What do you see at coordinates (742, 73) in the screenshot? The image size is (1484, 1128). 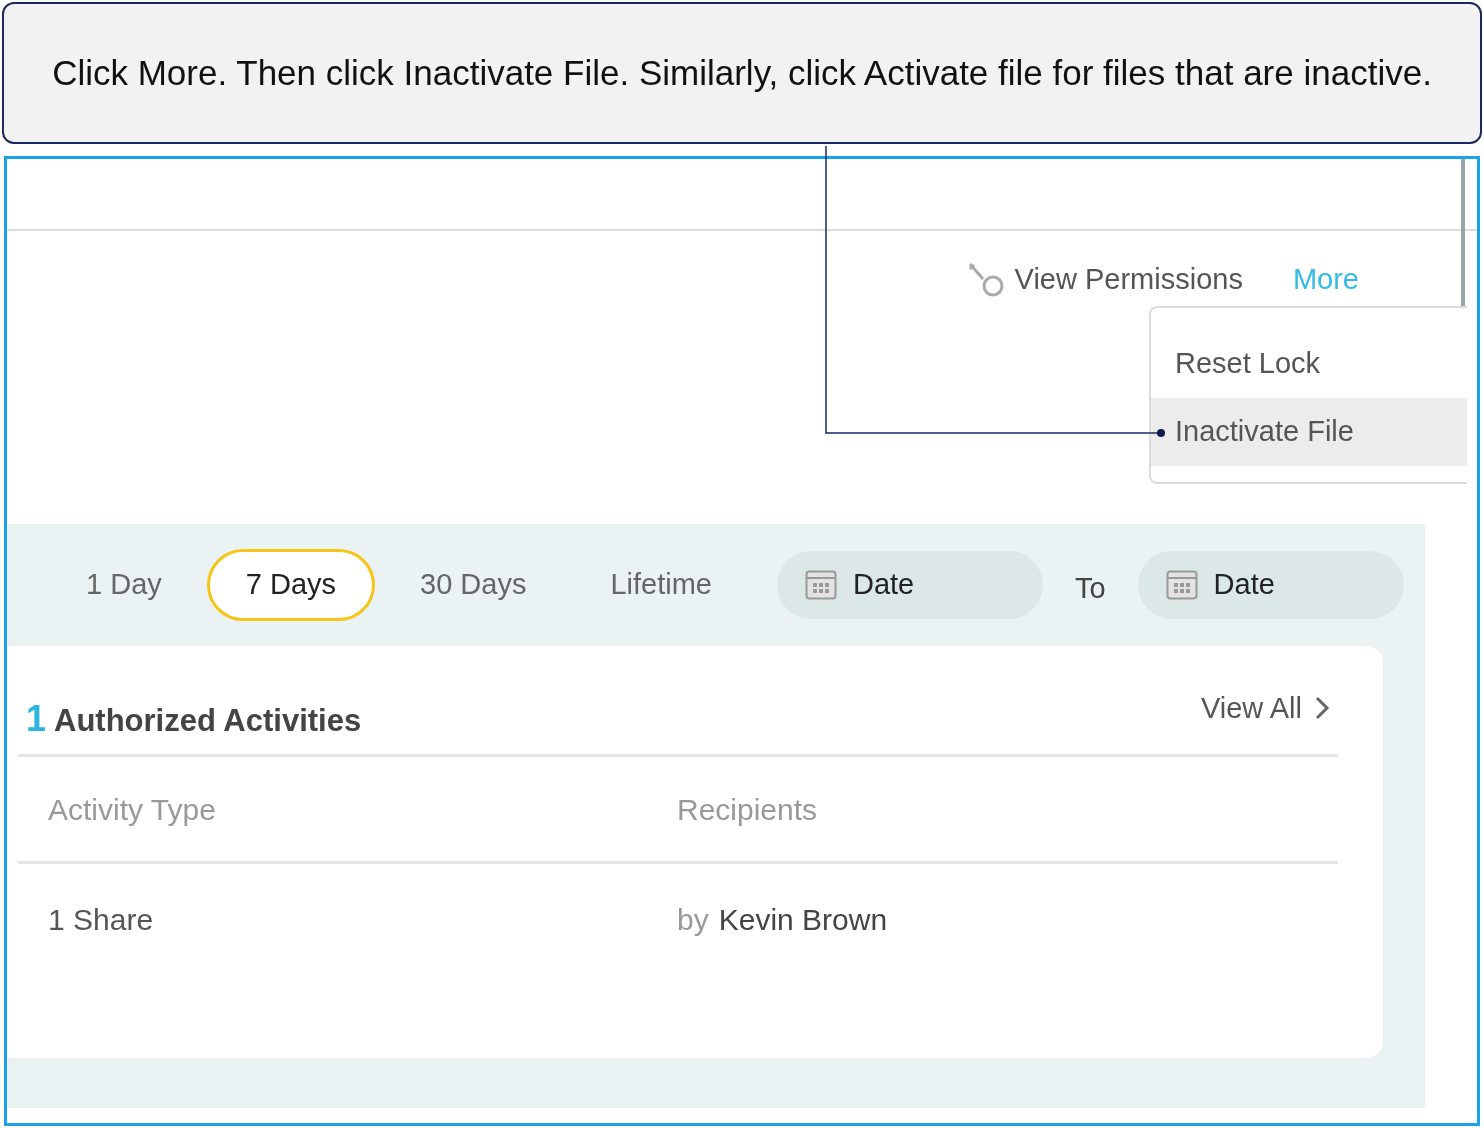 I see `callout-text: Click More. Then click Inactivate File. Similarly, click Activate file for files that are inactive.` at bounding box center [742, 73].